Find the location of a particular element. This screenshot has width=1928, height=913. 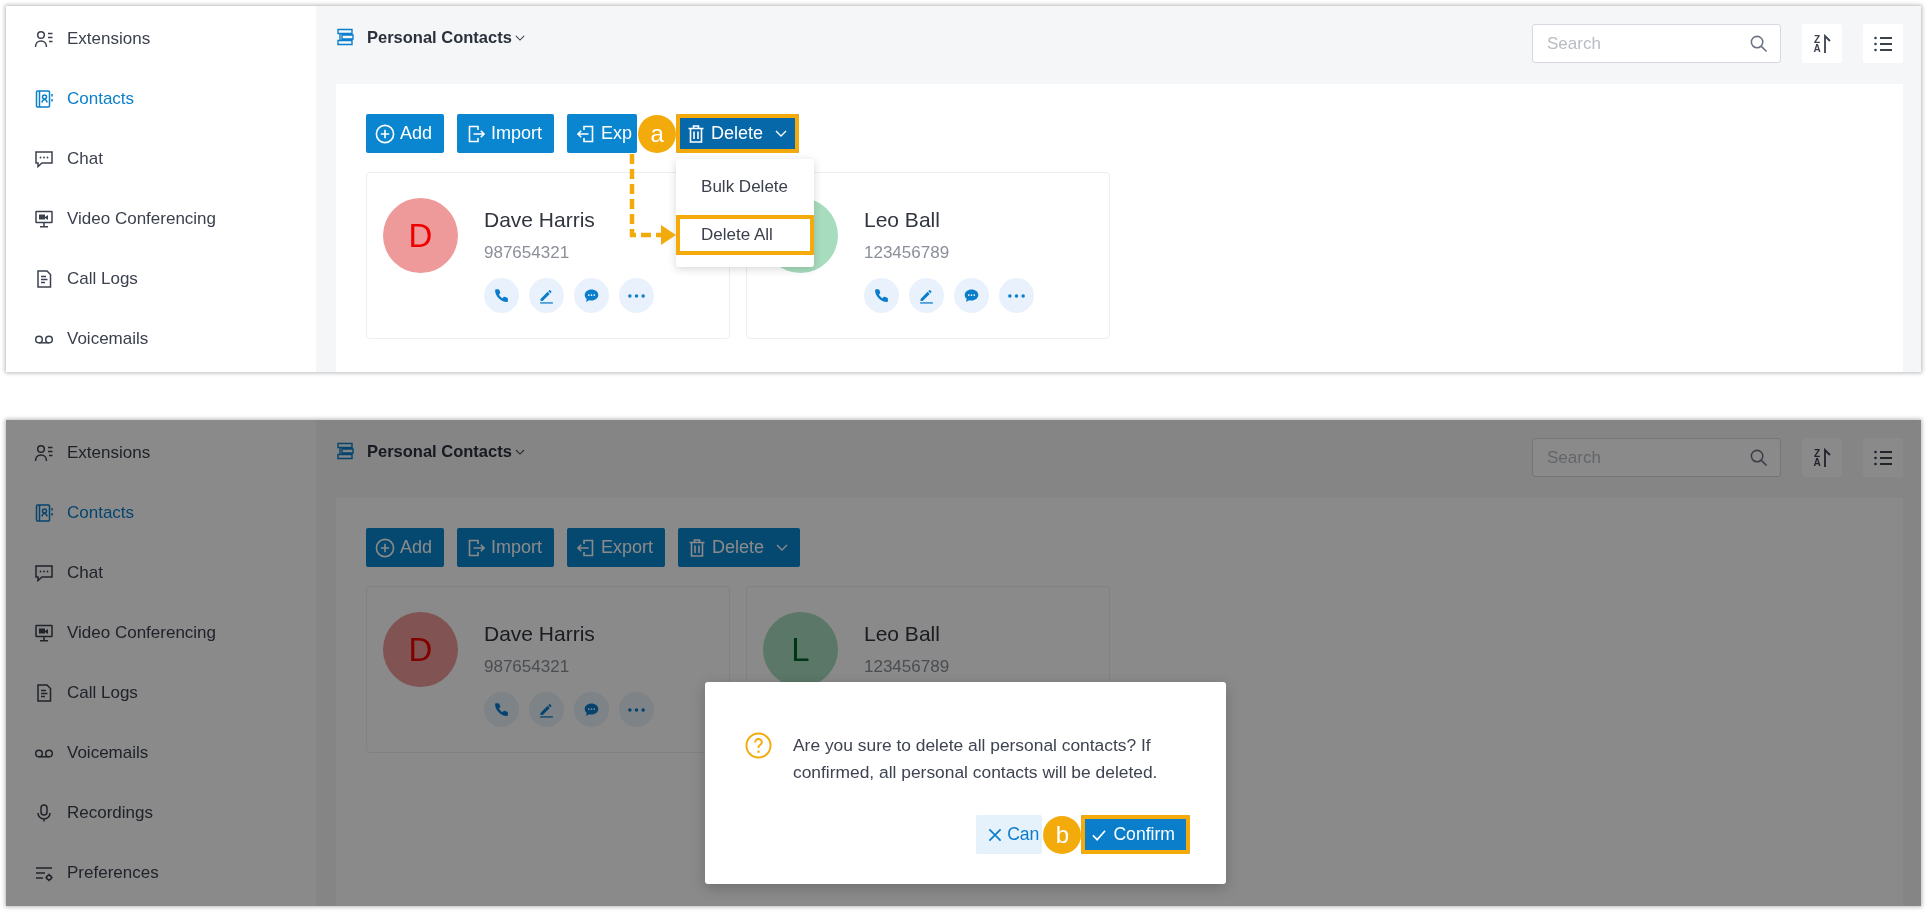

menu-item: Bulk Delete is located at coordinates (745, 187).